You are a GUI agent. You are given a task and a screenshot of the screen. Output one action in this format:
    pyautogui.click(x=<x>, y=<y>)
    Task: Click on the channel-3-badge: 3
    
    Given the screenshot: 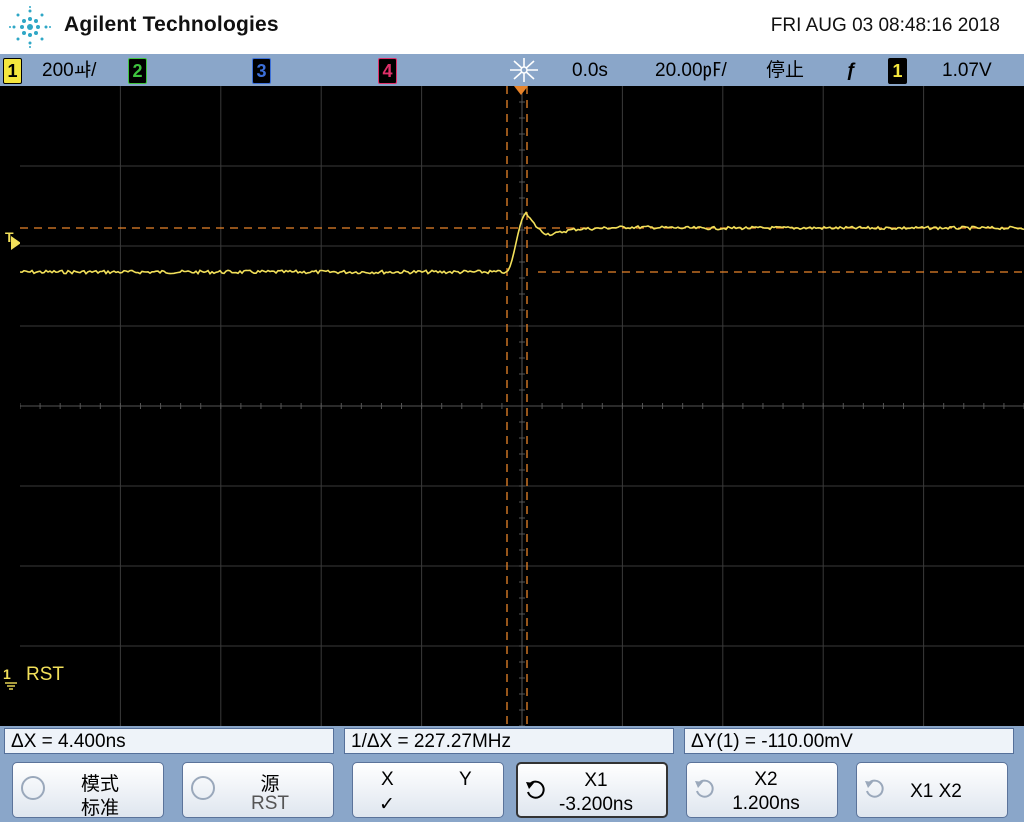 What is the action you would take?
    pyautogui.click(x=261, y=71)
    